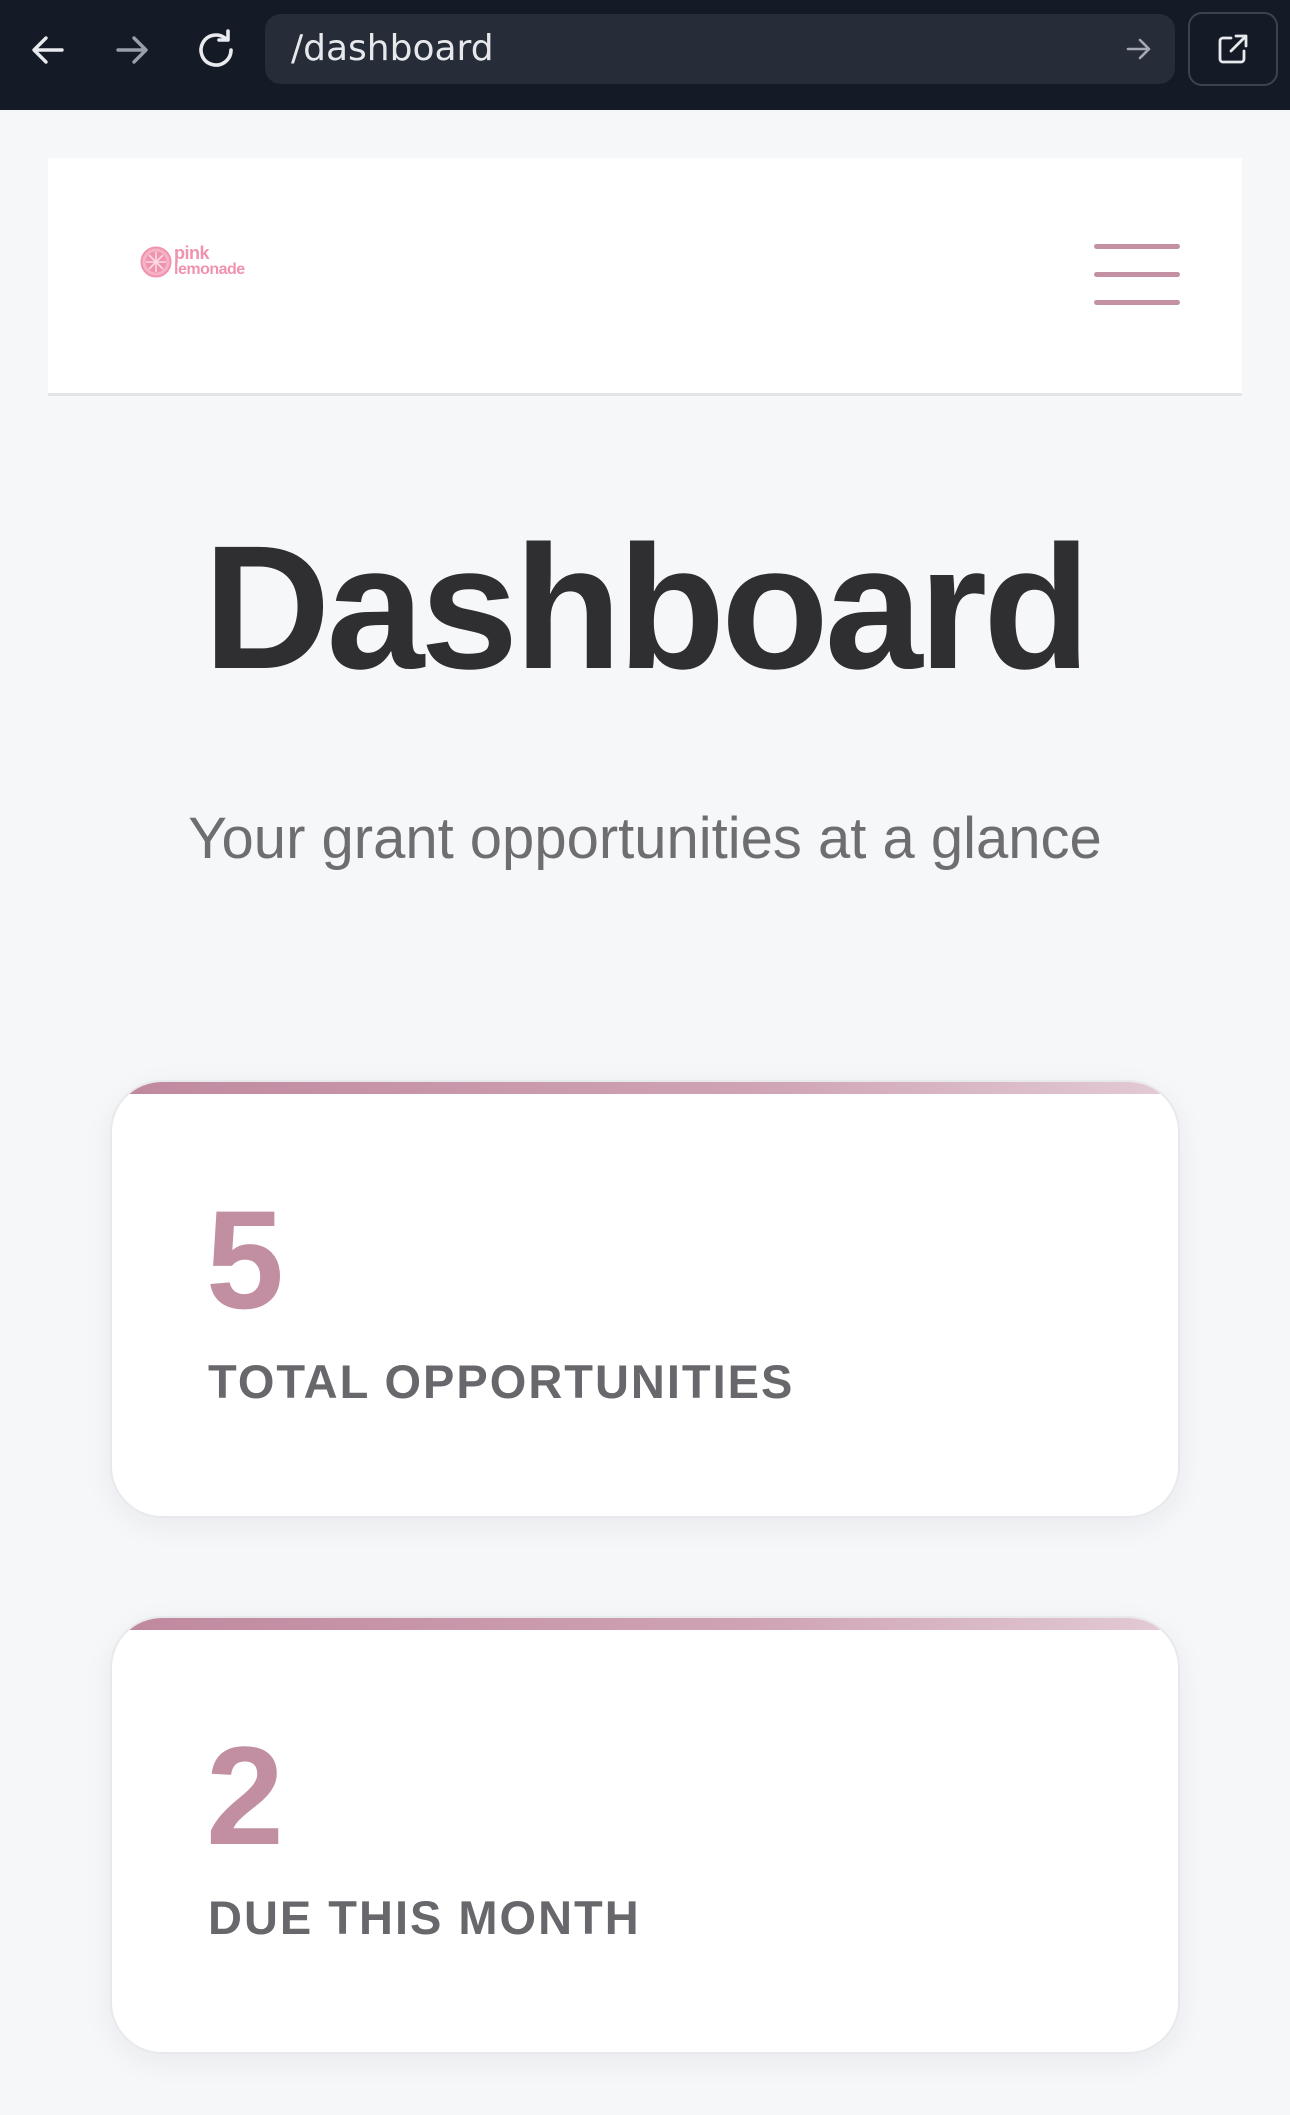  I want to click on stat-value: 2, so click(245, 1795).